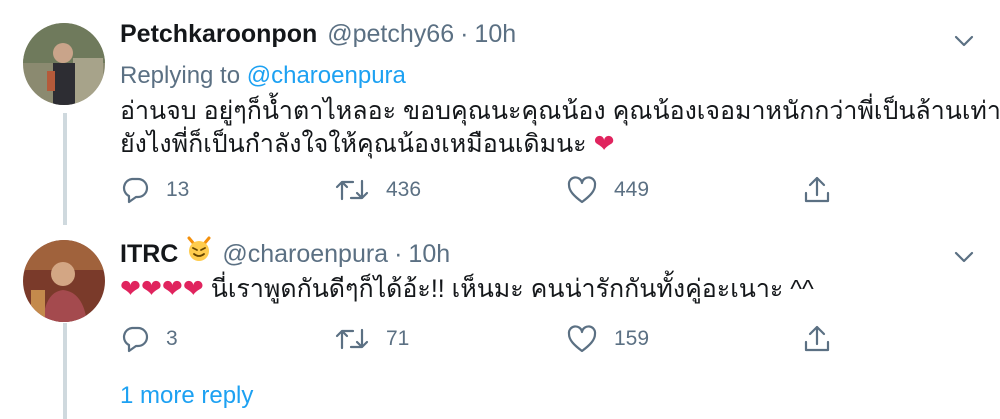 The height and width of the screenshot is (419, 1000). What do you see at coordinates (305, 254) in the screenshot?
I see `user-handle: @charoenpura` at bounding box center [305, 254].